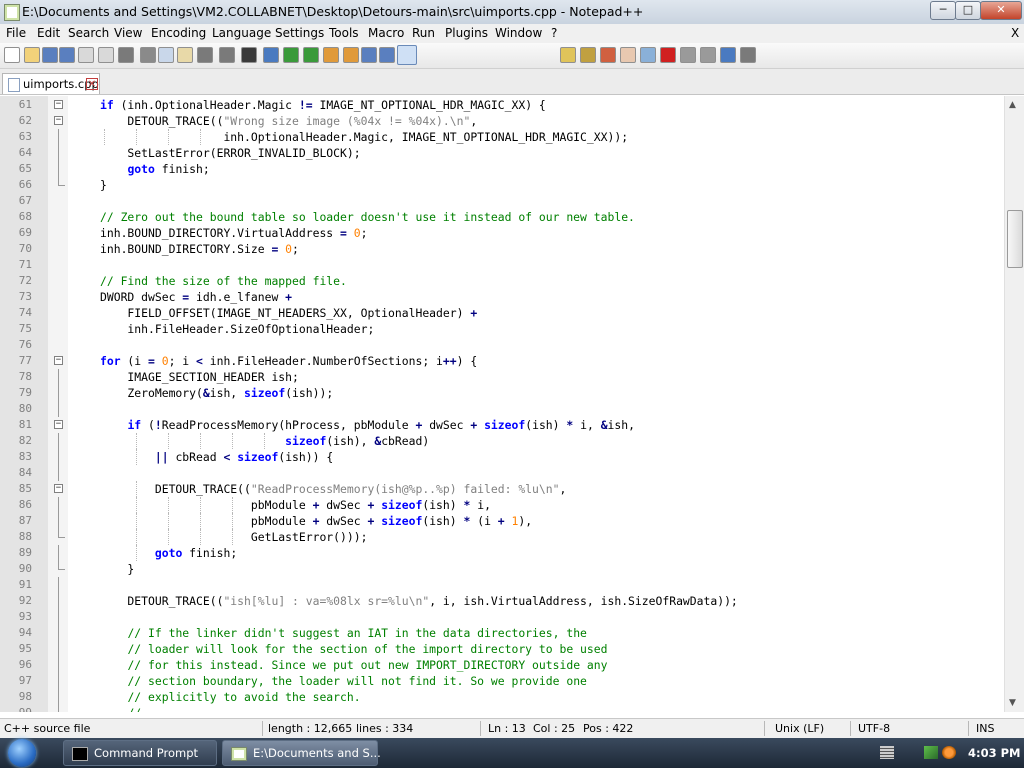 The width and height of the screenshot is (1024, 768). What do you see at coordinates (502, 265) in the screenshot?
I see `code-line: 71` at bounding box center [502, 265].